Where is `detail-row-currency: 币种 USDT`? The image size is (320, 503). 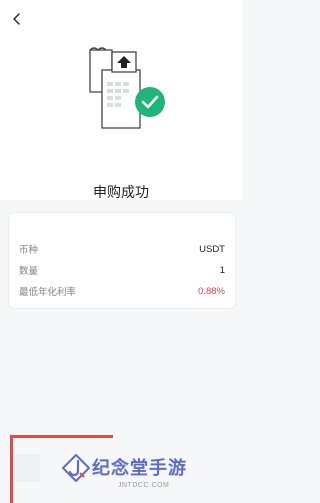
detail-row-currency: 币种 USDT is located at coordinates (122, 249).